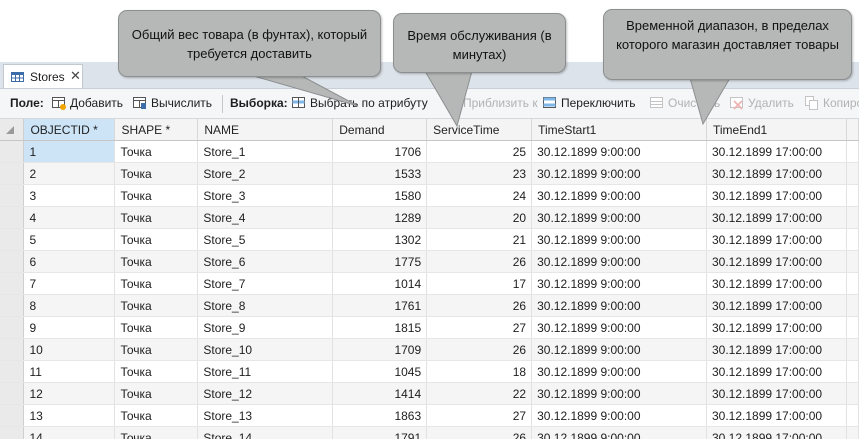 Image resolution: width=859 pixels, height=439 pixels. What do you see at coordinates (265, 415) in the screenshot?
I see `cell-name: Store_13` at bounding box center [265, 415].